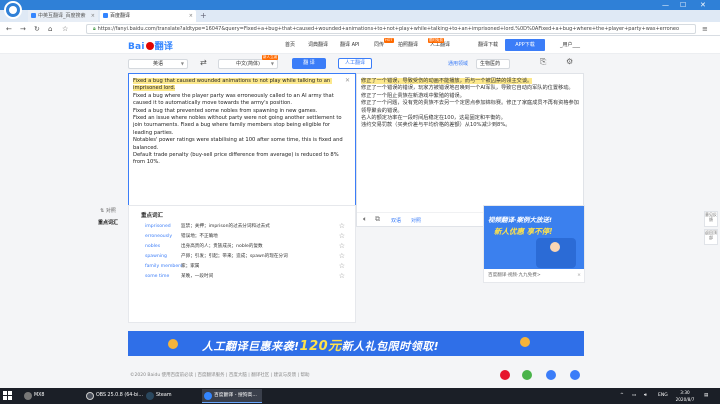 Image resolution: width=720 pixels, height=404 pixels. Describe the element at coordinates (711, 219) in the screenshot. I see `feedback-button: 意见反馈` at that location.